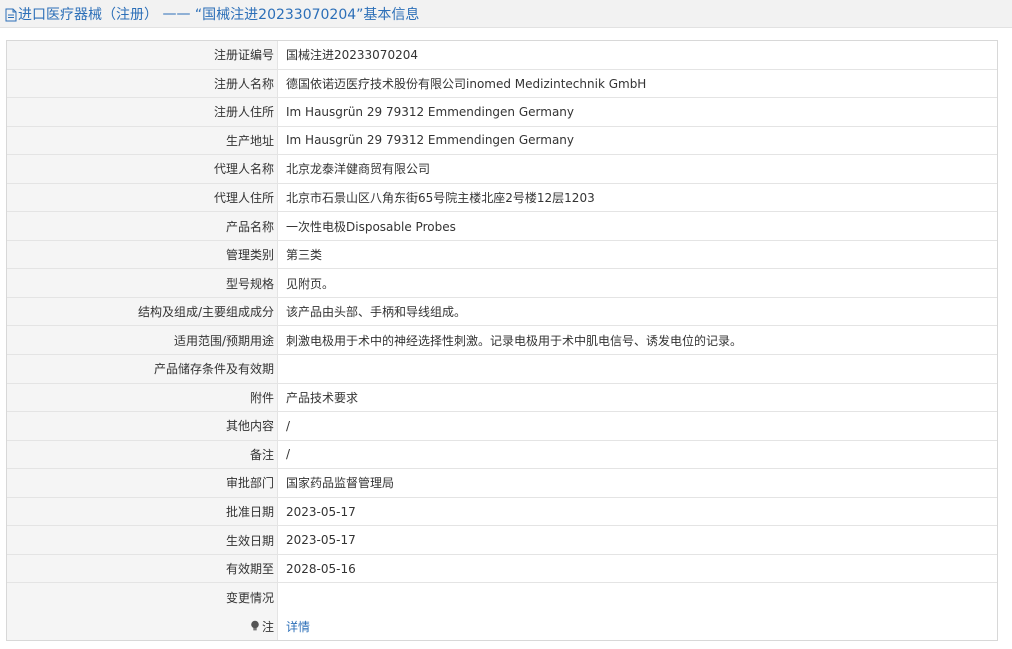 The height and width of the screenshot is (649, 1012). Describe the element at coordinates (376, 312) in the screenshot. I see `field-value: 该产品由头部、手柄和导线组成。` at that location.